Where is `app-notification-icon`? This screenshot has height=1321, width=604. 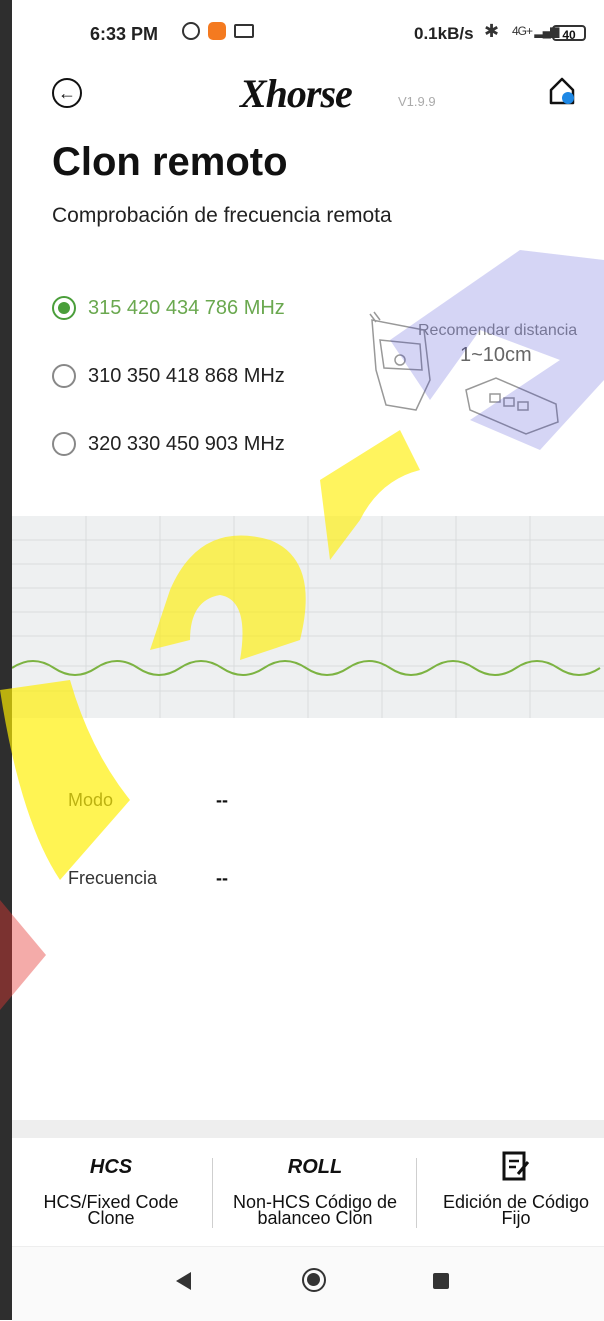
app-notification-icon is located at coordinates (217, 31).